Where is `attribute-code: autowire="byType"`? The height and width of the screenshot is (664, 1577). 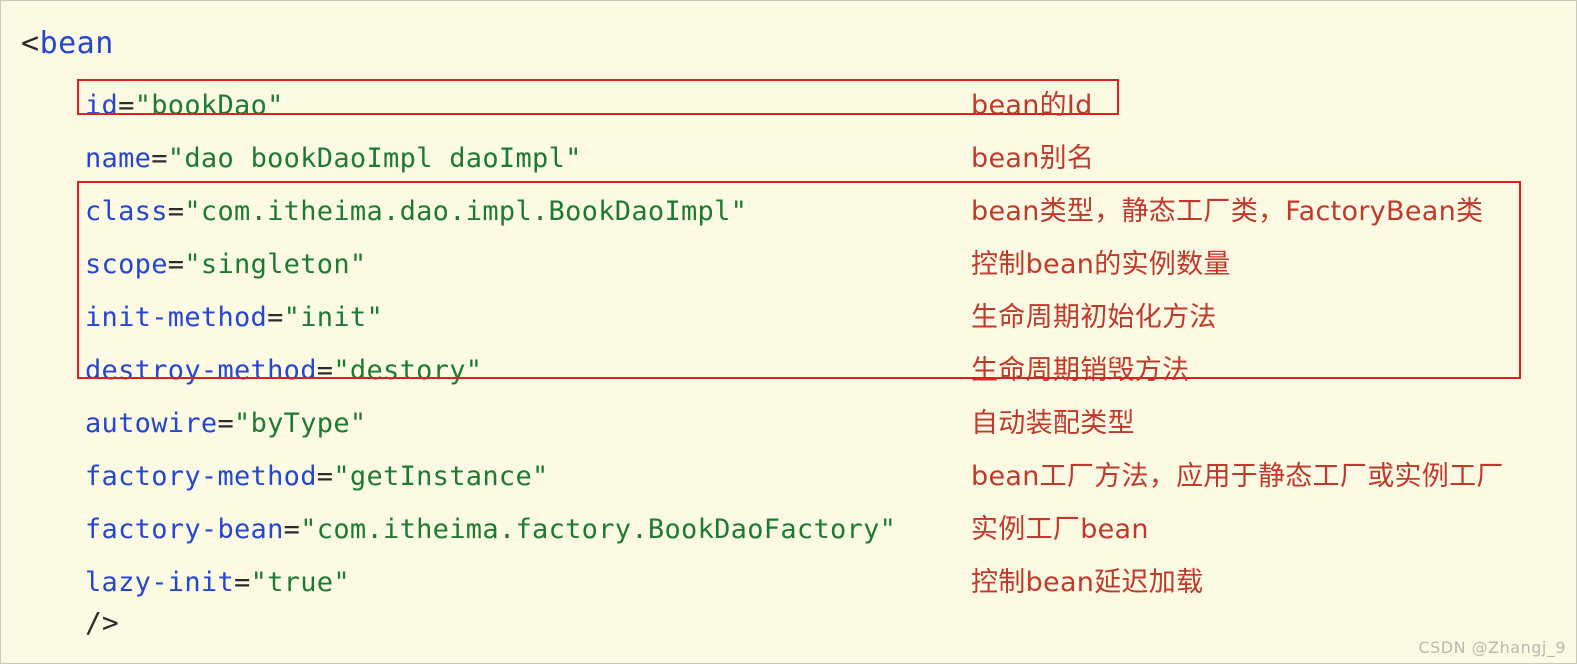 attribute-code: autowire="byType" is located at coordinates (225, 423).